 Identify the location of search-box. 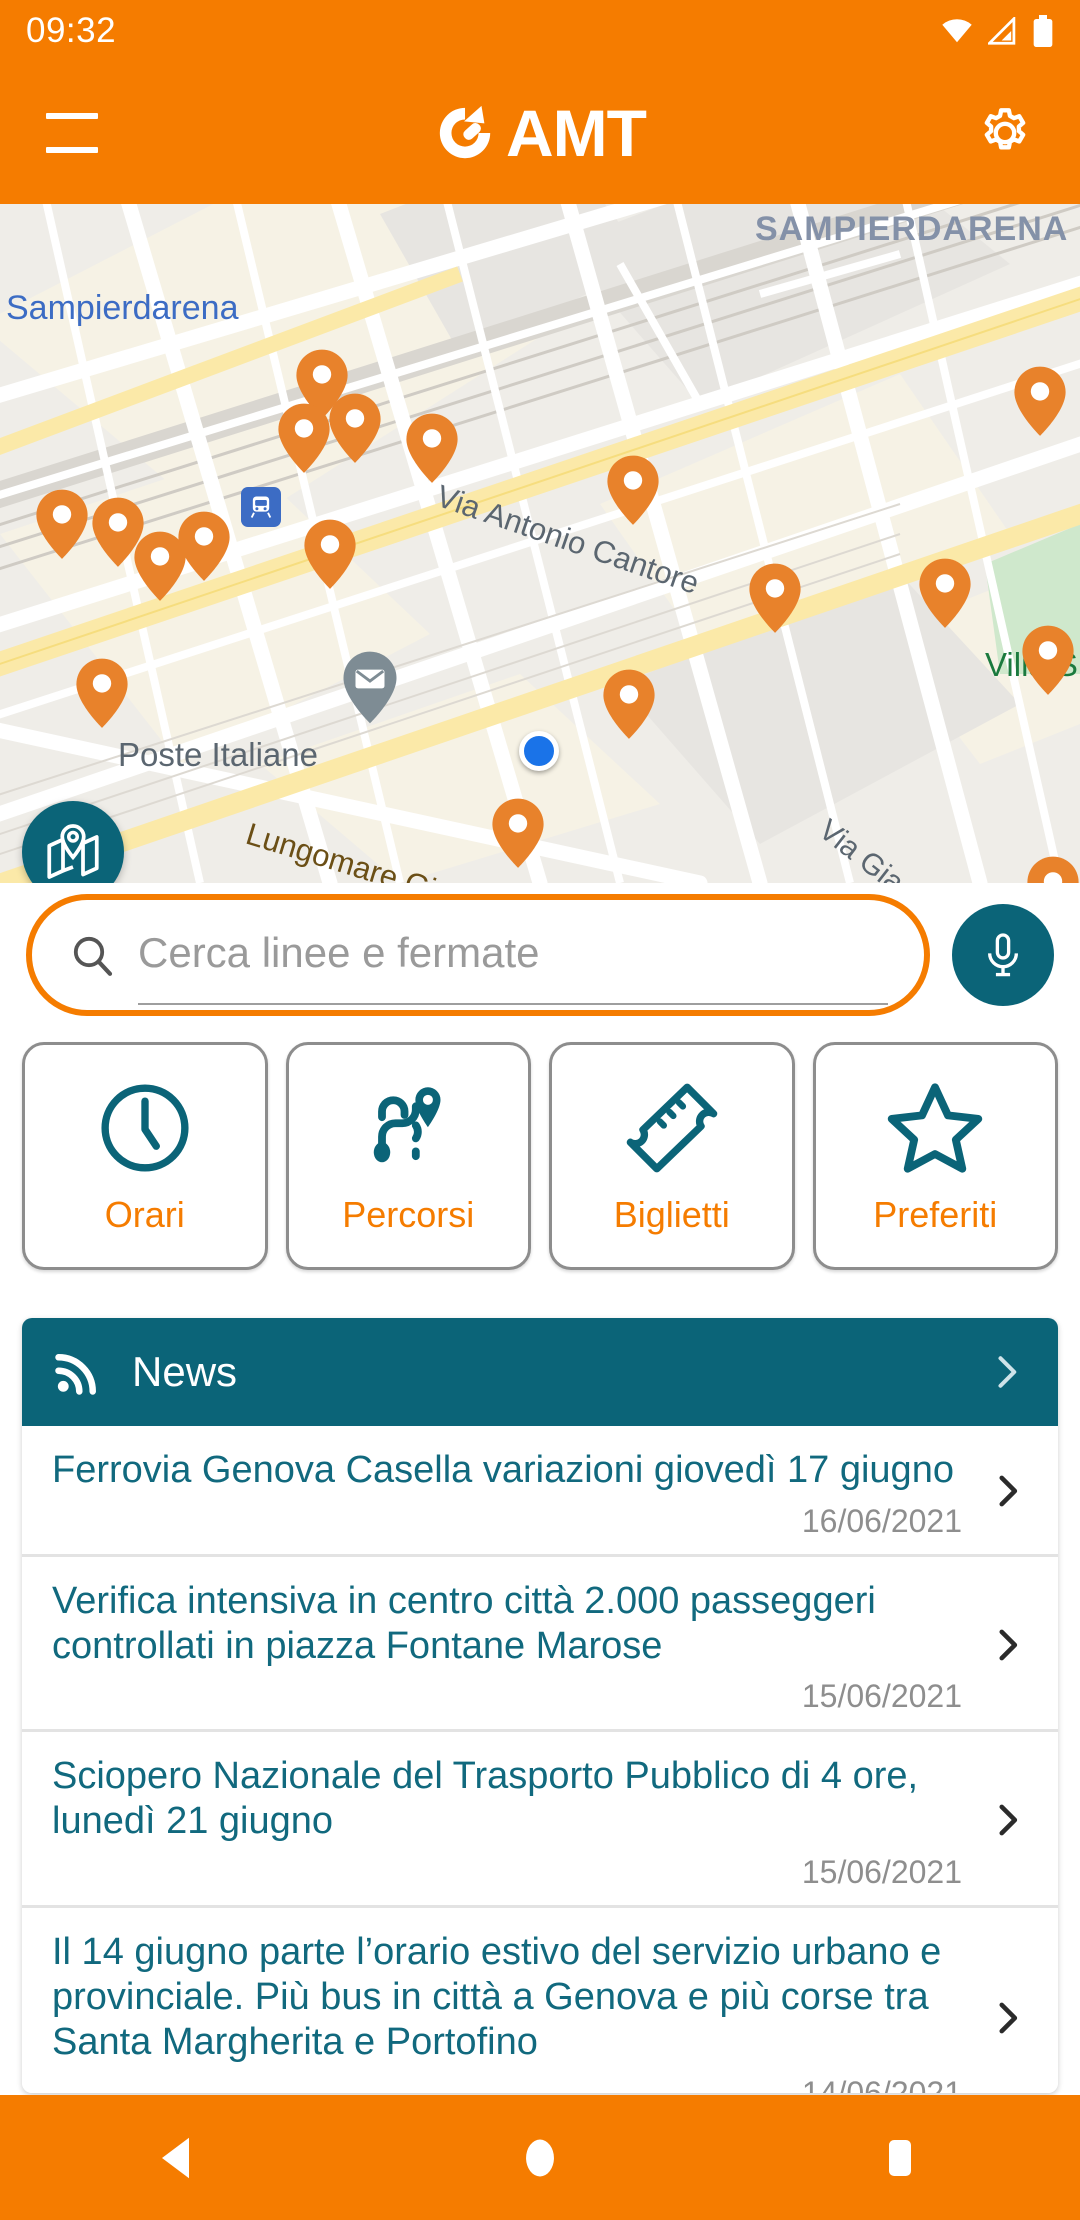
(478, 955).